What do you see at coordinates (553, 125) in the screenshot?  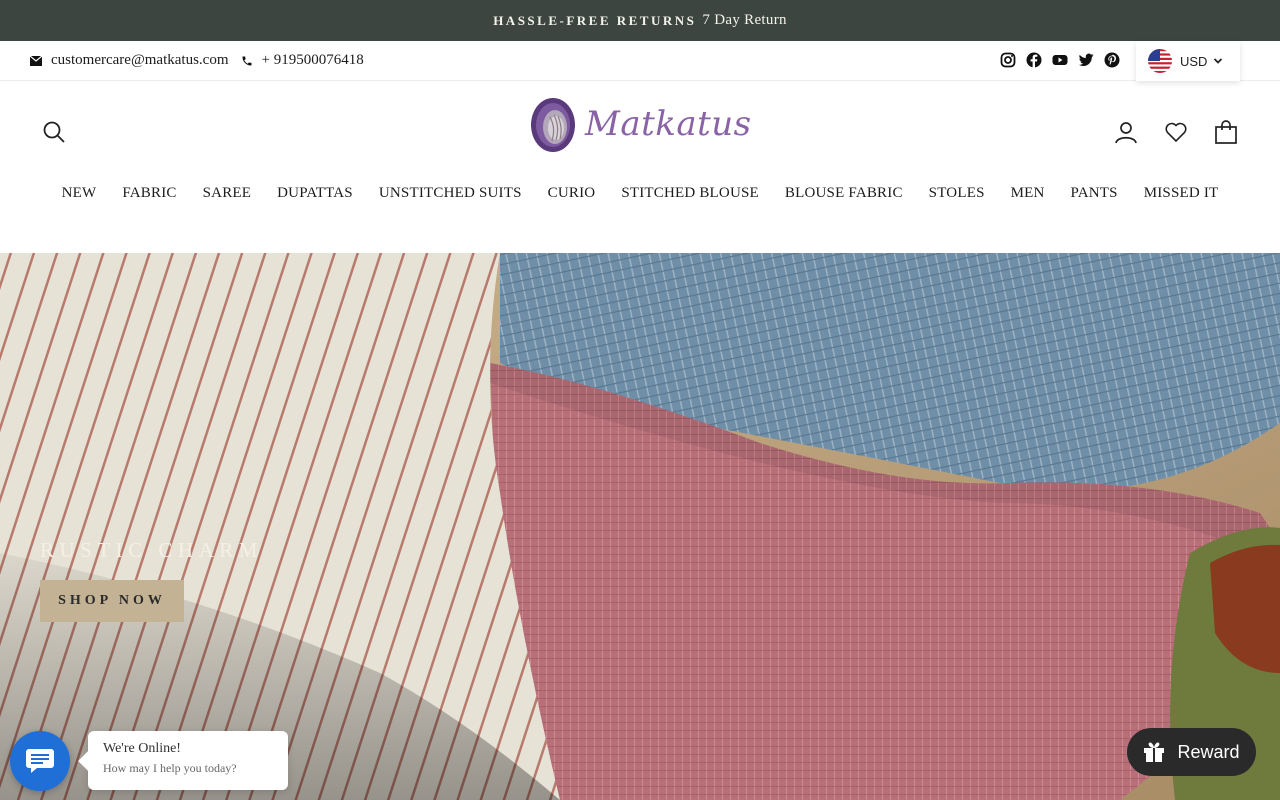 I see `spool-logo-icon` at bounding box center [553, 125].